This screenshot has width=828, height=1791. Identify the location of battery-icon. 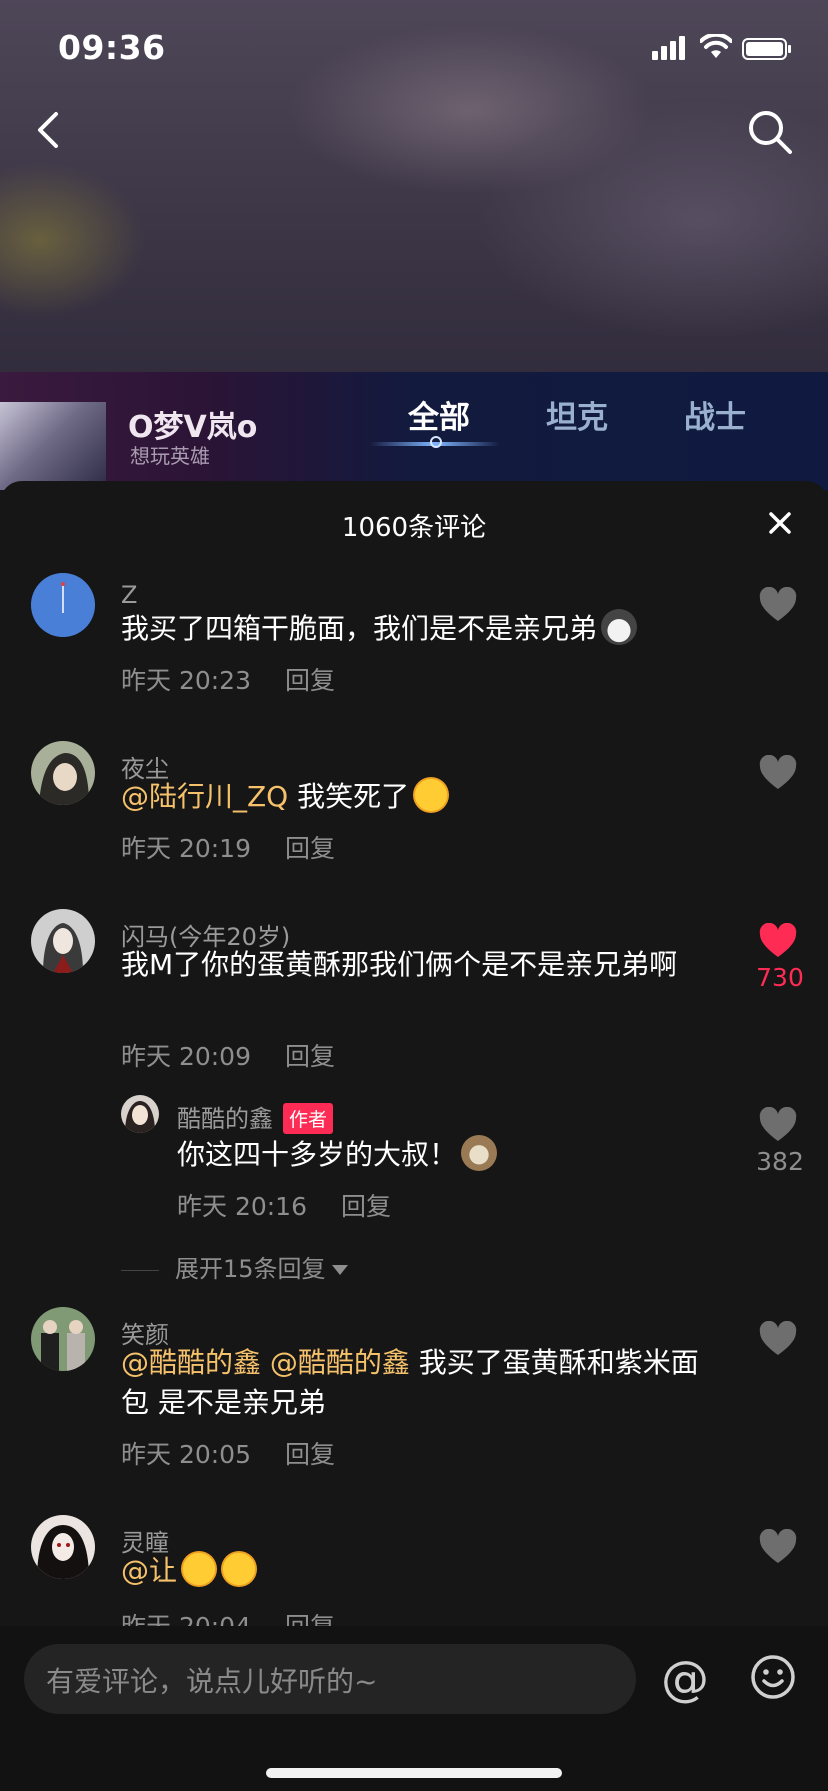
(766, 49).